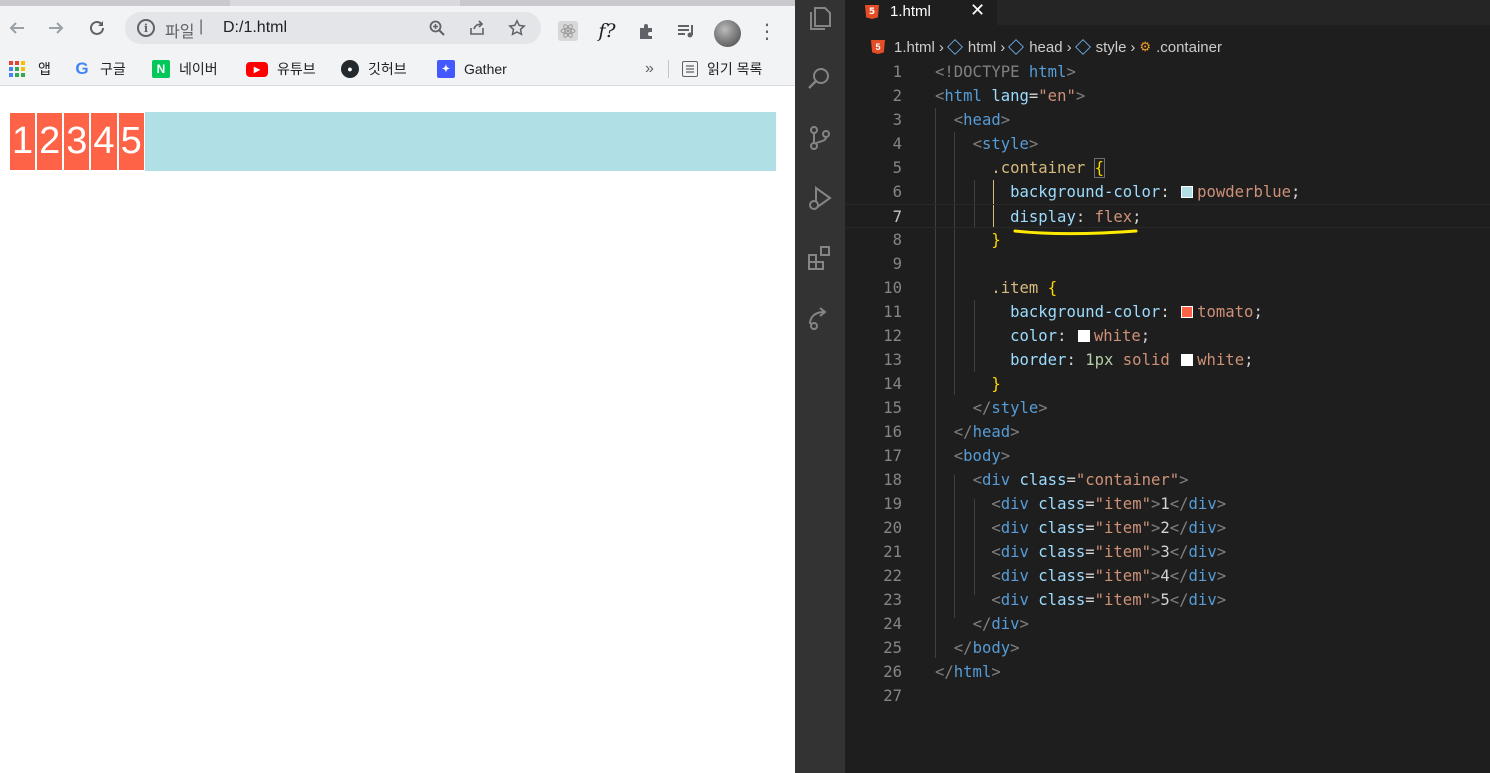 The image size is (1490, 773). What do you see at coordinates (185, 69) in the screenshot?
I see `bookmark-naver: N 네이버` at bounding box center [185, 69].